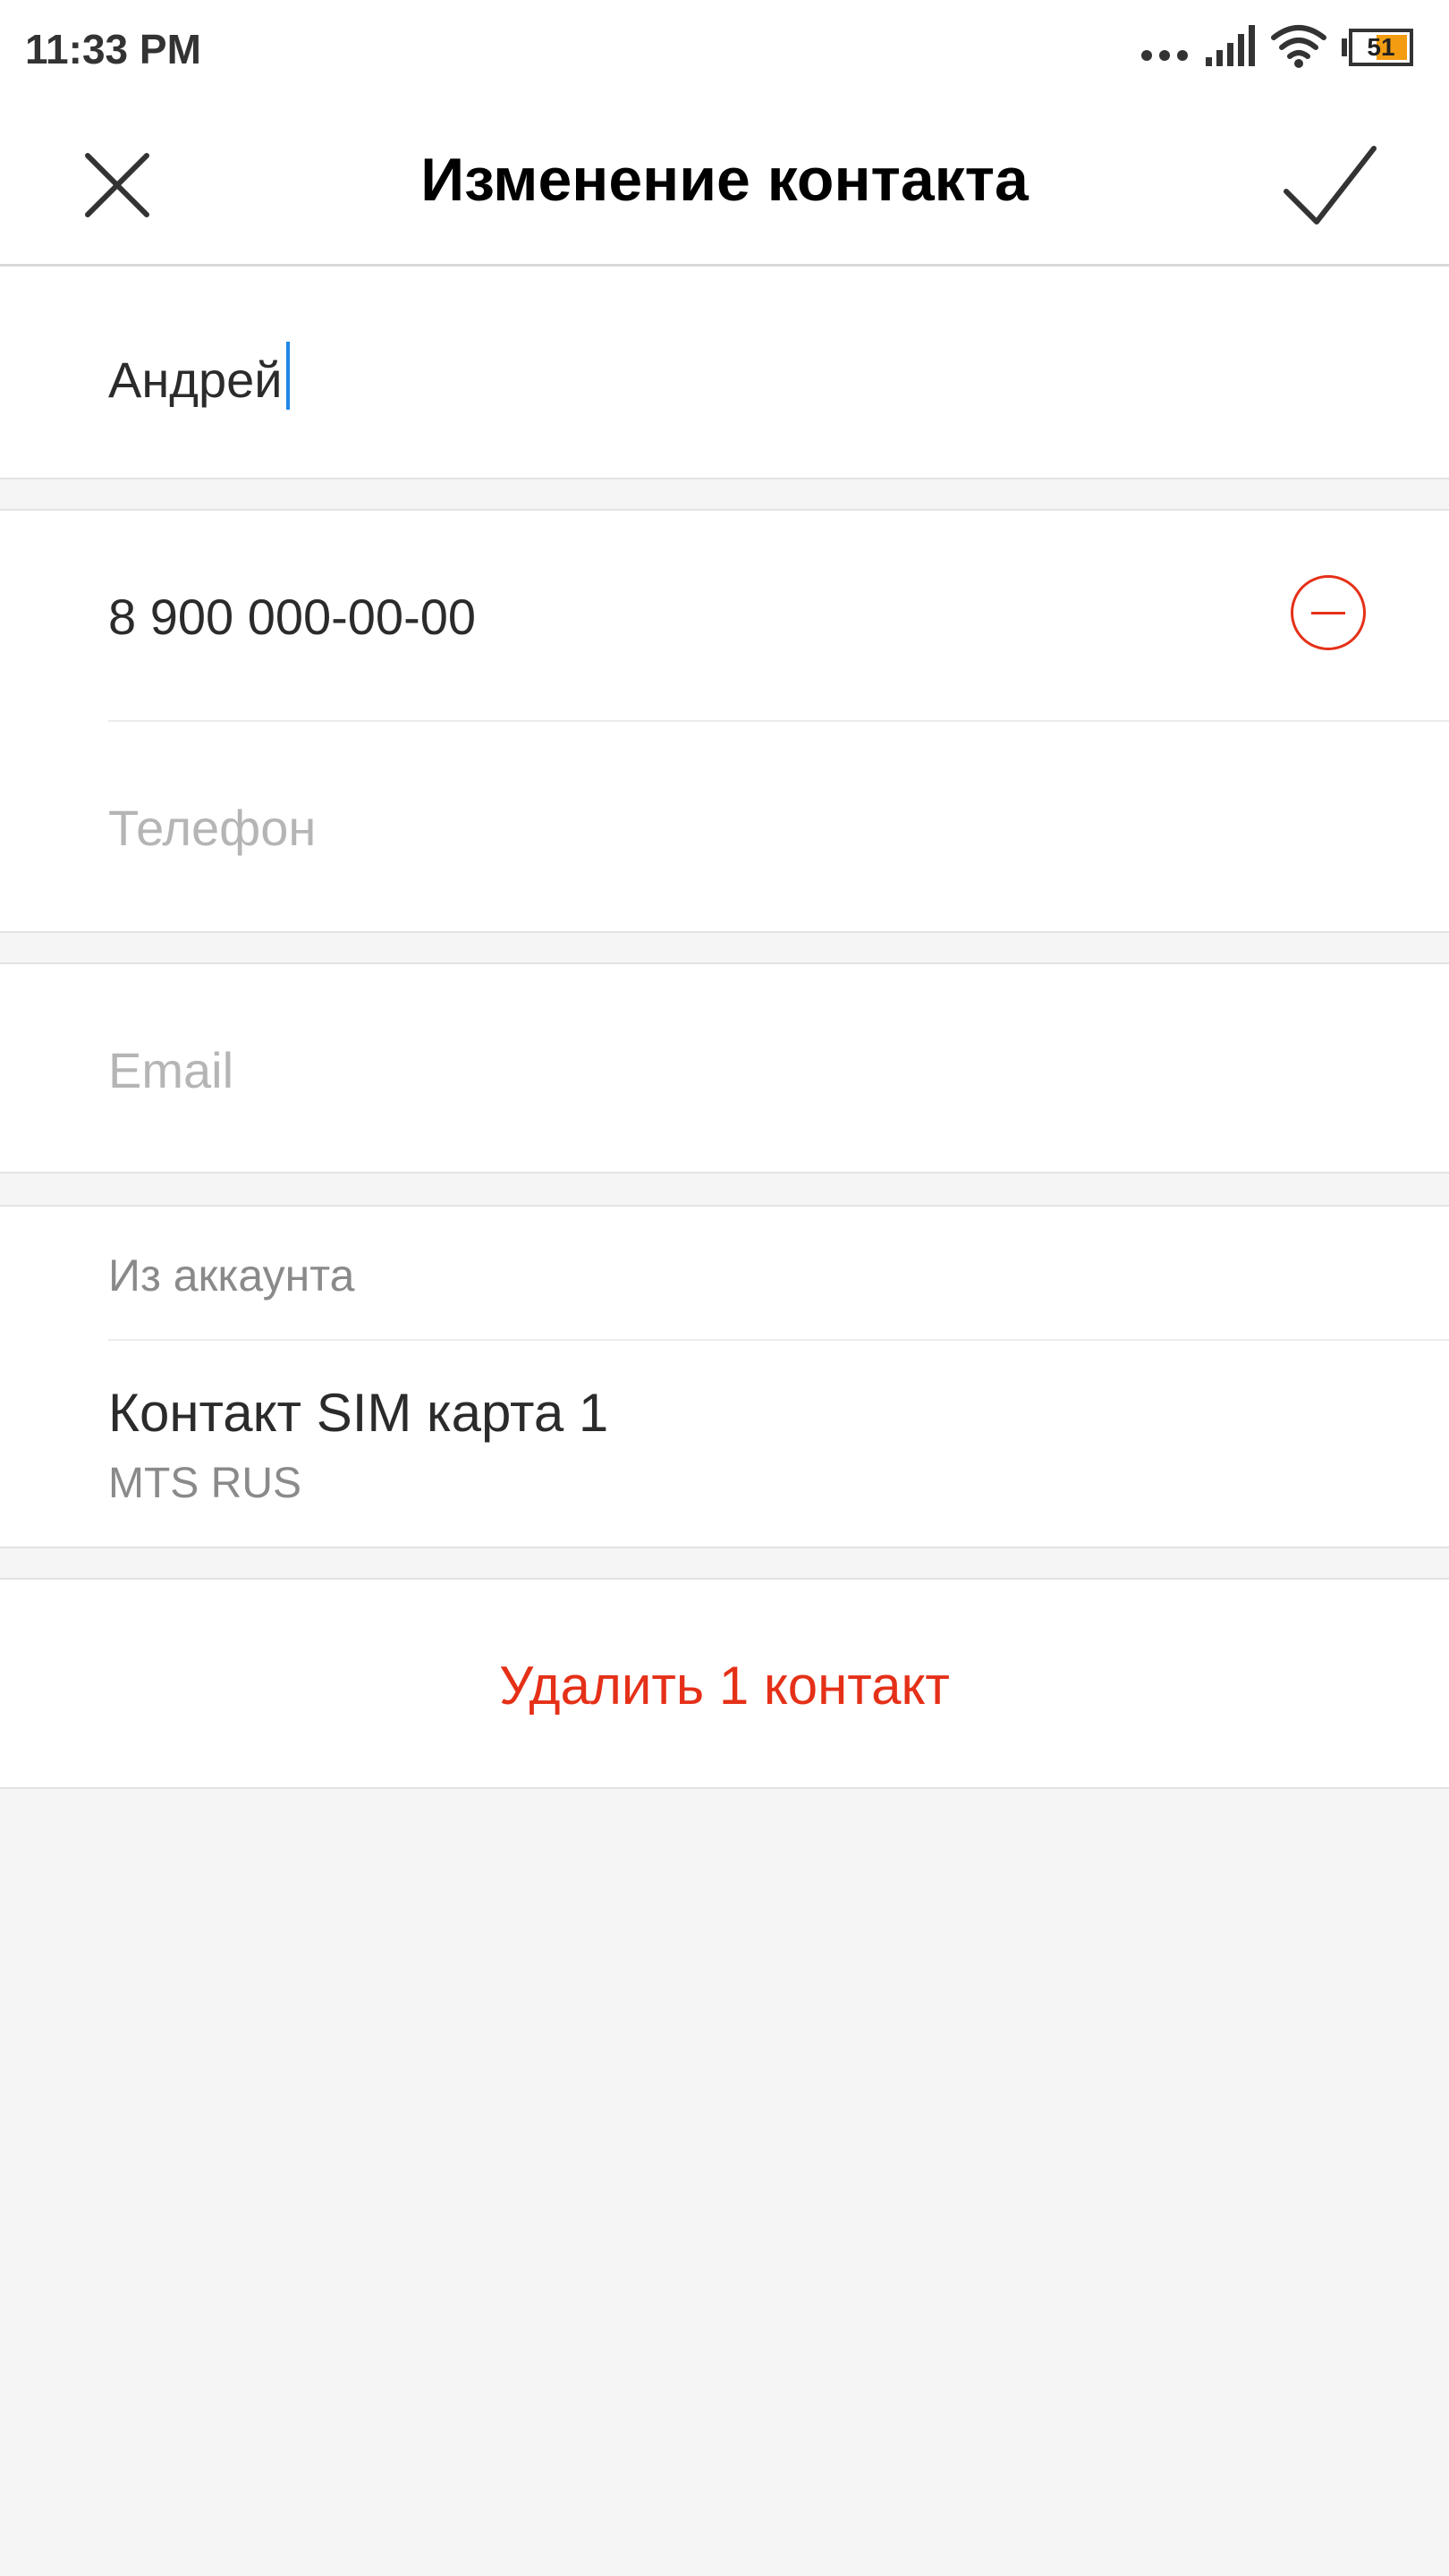 The height and width of the screenshot is (2576, 1449). I want to click on phone-value: 8 900 000-00-00, so click(292, 617).